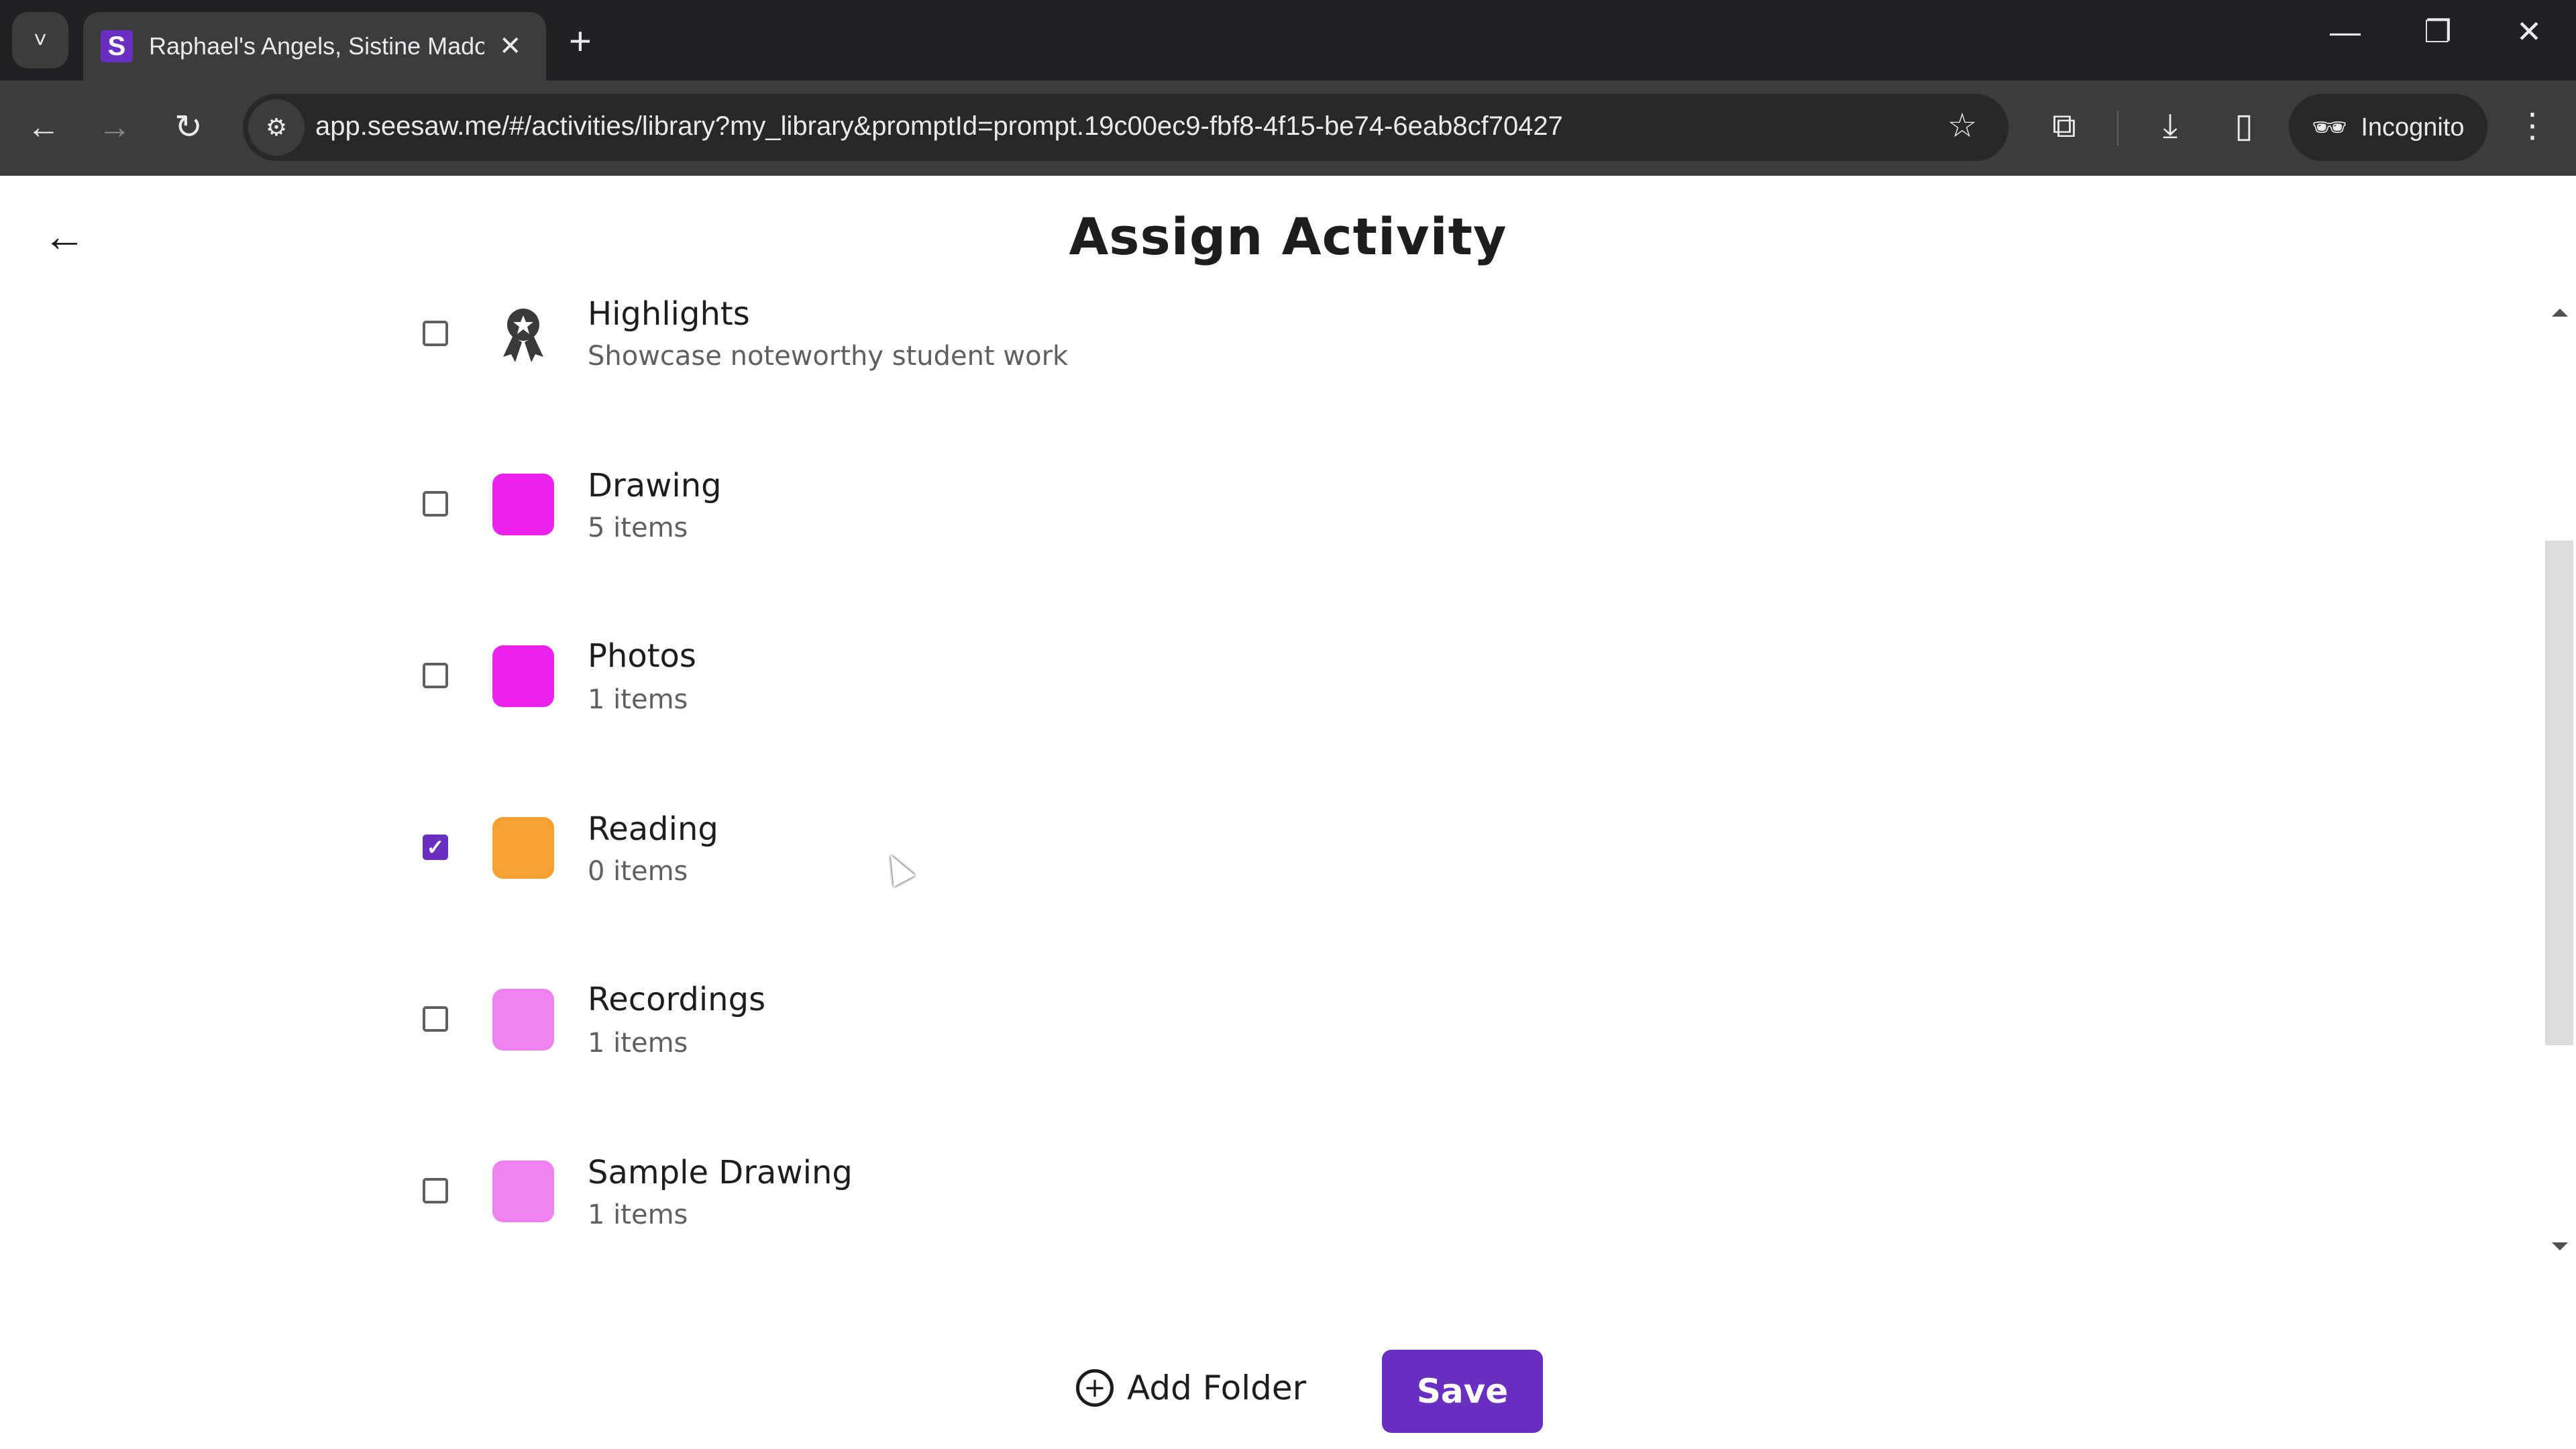  What do you see at coordinates (2559, 793) in the screenshot?
I see `scrollbar-thumb` at bounding box center [2559, 793].